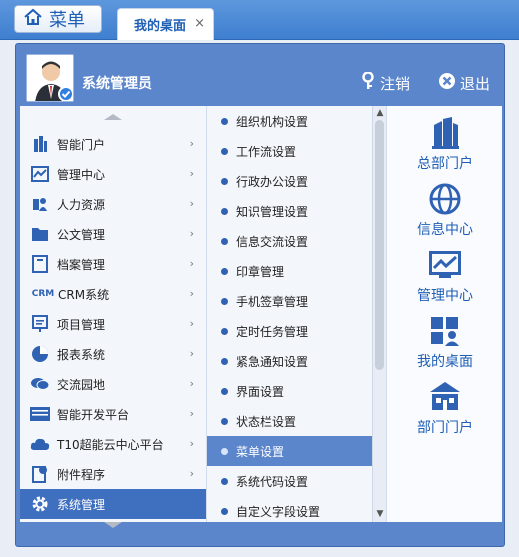  I want to click on app-info-center: 信息中心, so click(445, 212).